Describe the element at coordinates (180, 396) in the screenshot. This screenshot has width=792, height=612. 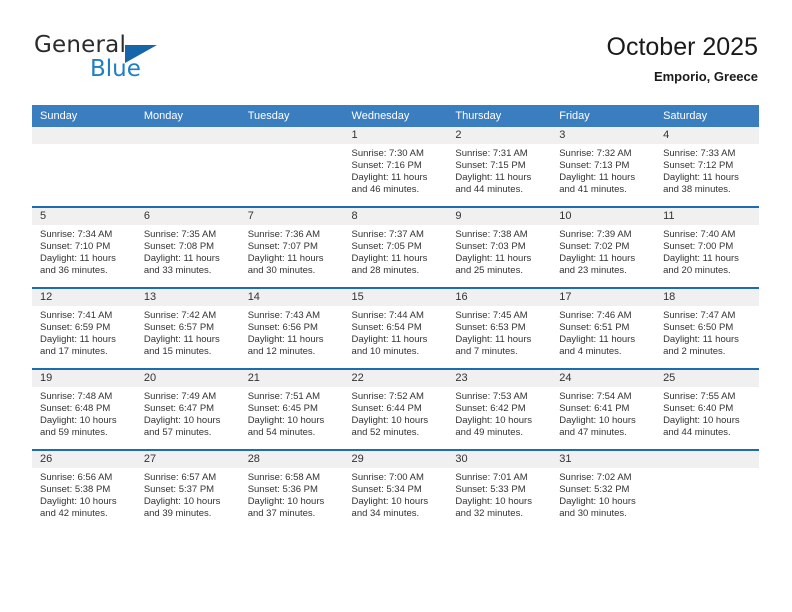
I see `day-detail-line: Sunrise: 7:49 AM` at that location.